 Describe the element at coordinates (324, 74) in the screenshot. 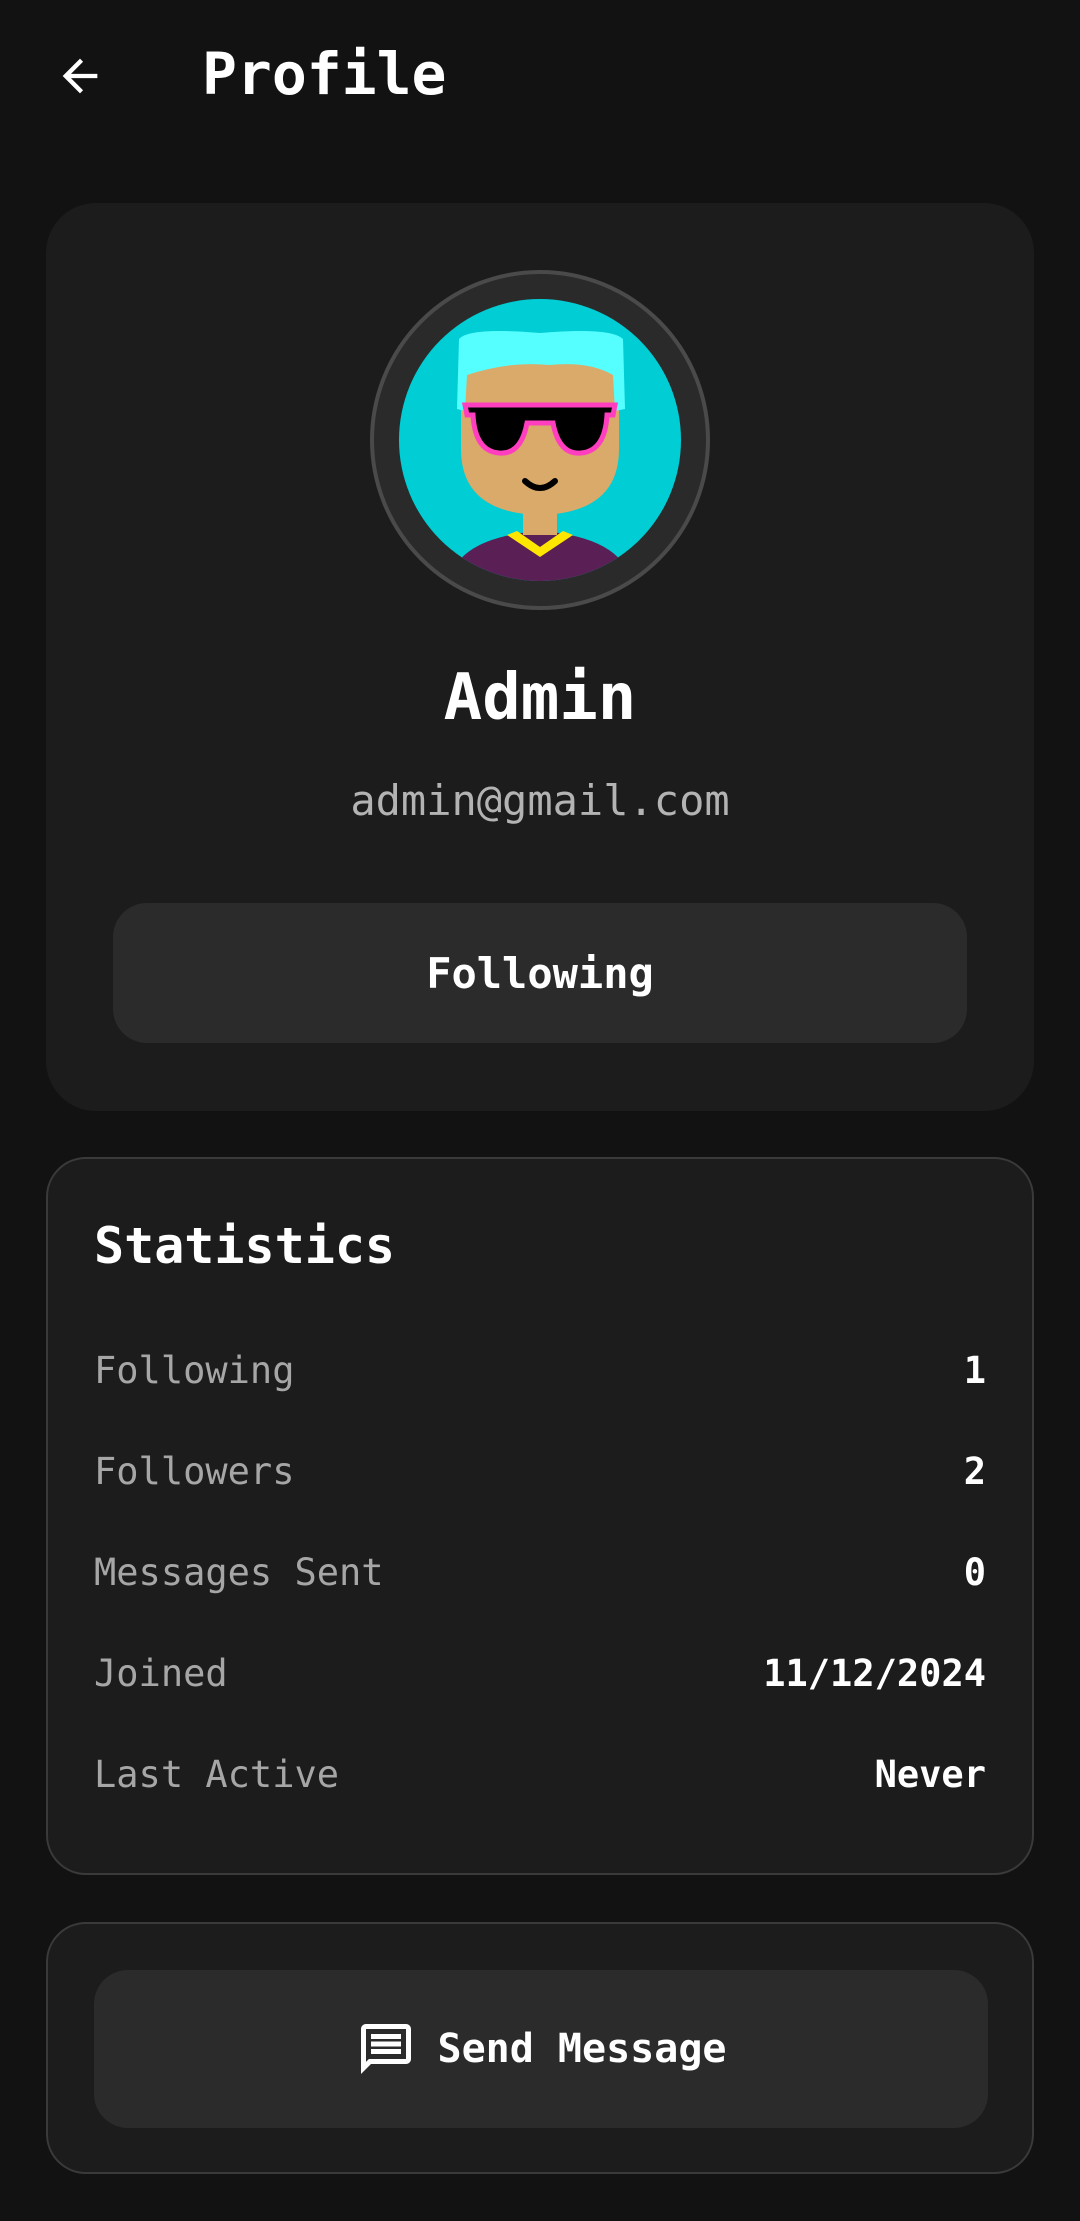

I see `page-title: Profile` at that location.